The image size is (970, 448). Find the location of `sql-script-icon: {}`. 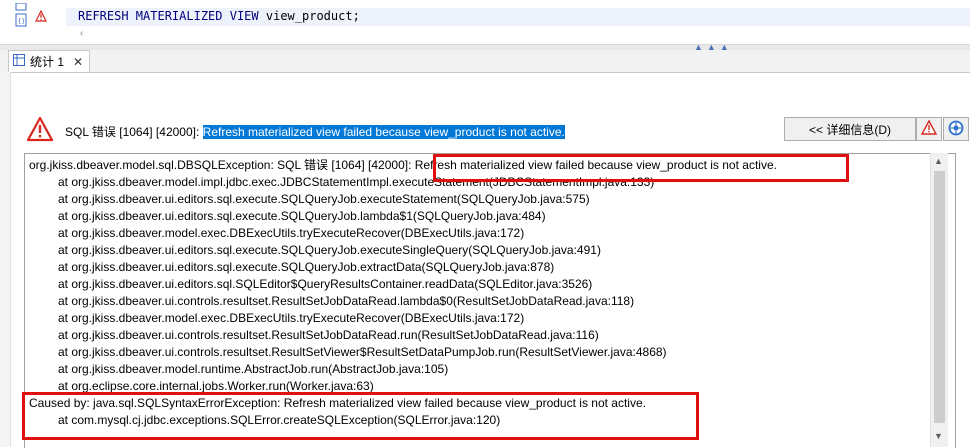

sql-script-icon: {} is located at coordinates (21, 20).